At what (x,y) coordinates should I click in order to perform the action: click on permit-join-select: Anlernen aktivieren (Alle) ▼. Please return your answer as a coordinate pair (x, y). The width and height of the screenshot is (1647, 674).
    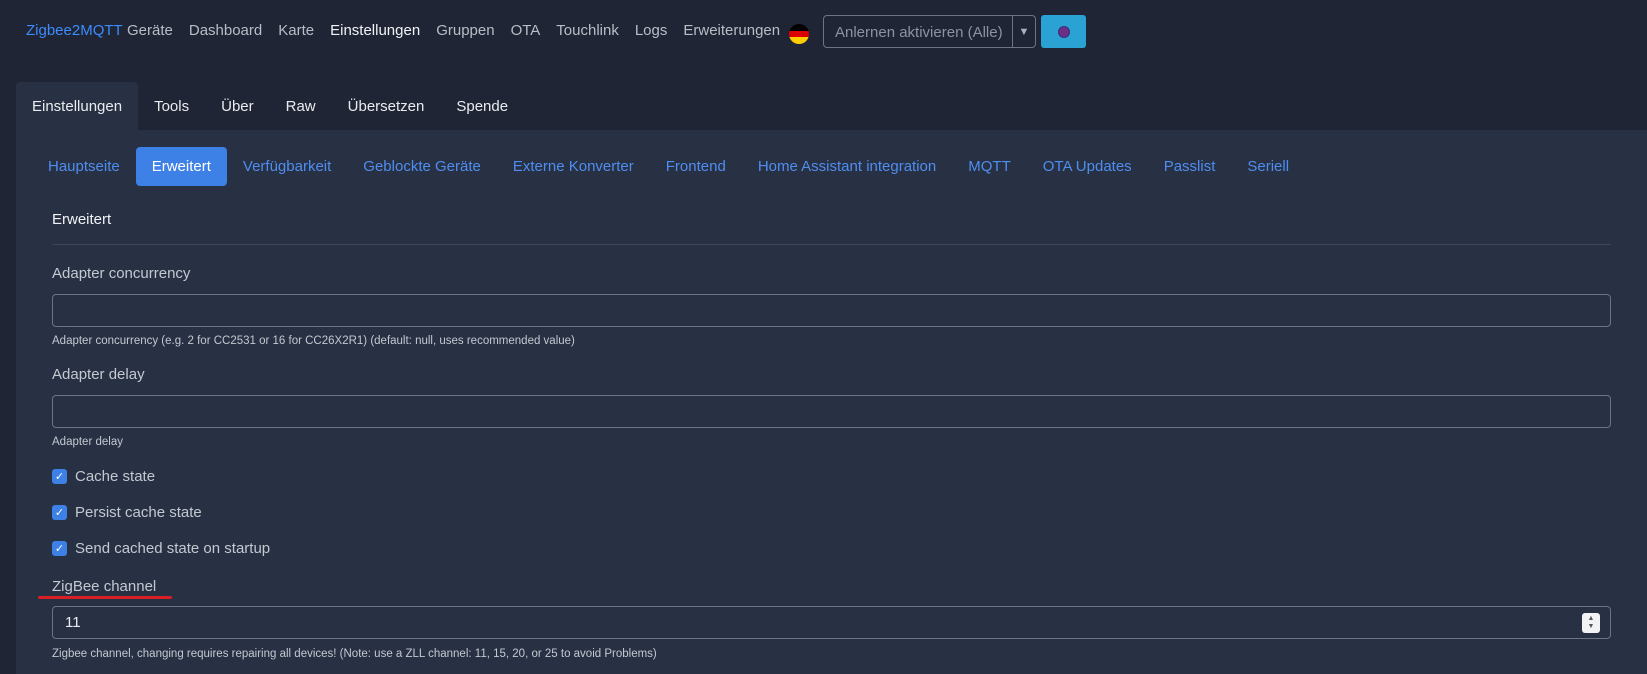
    Looking at the image, I should click on (929, 31).